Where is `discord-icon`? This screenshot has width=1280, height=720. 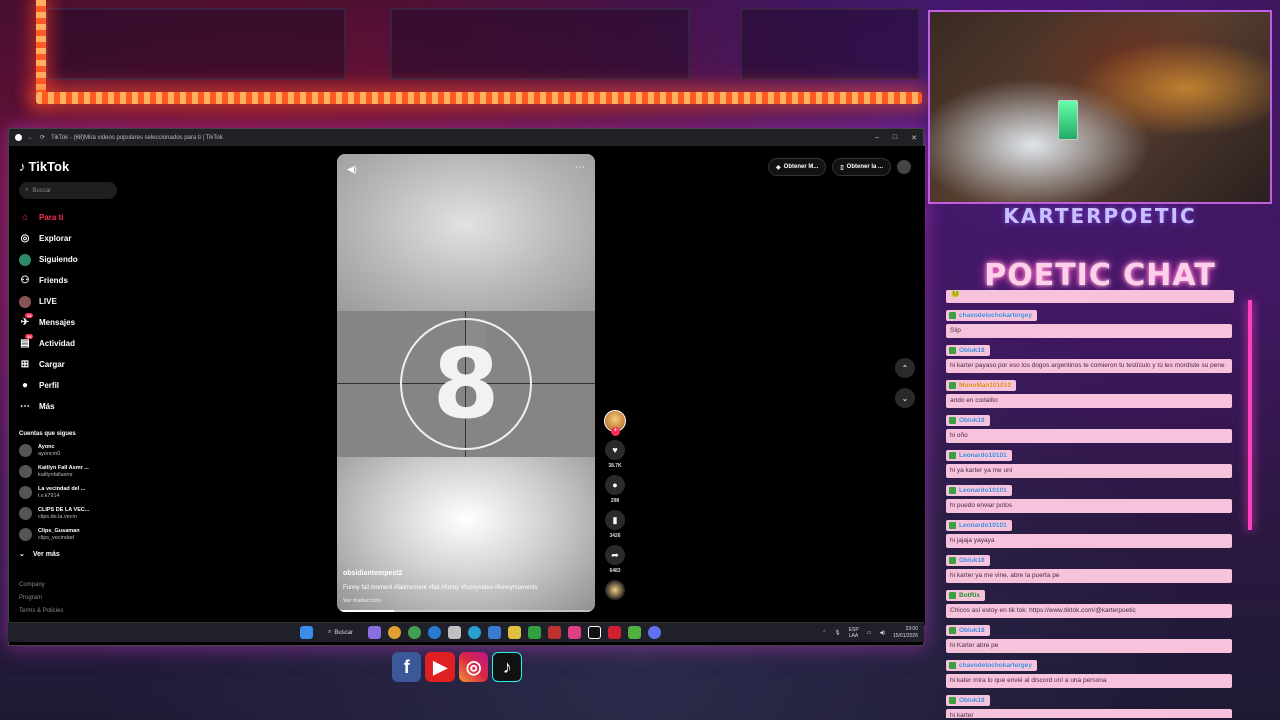 discord-icon is located at coordinates (655, 632).